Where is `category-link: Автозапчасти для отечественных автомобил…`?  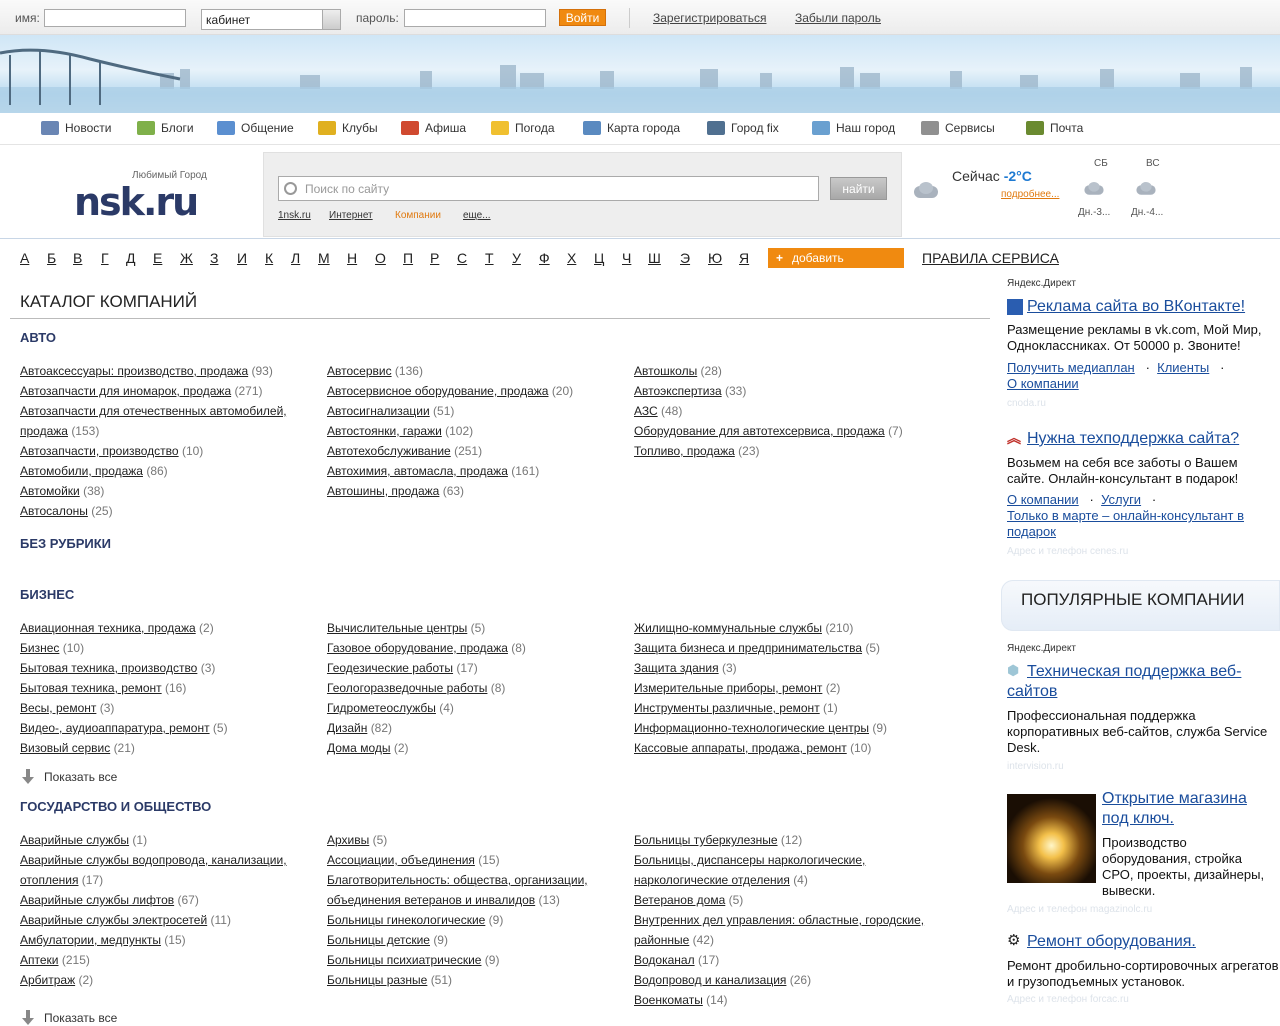 category-link: Автозапчасти для отечественных автомобил… is located at coordinates (153, 421).